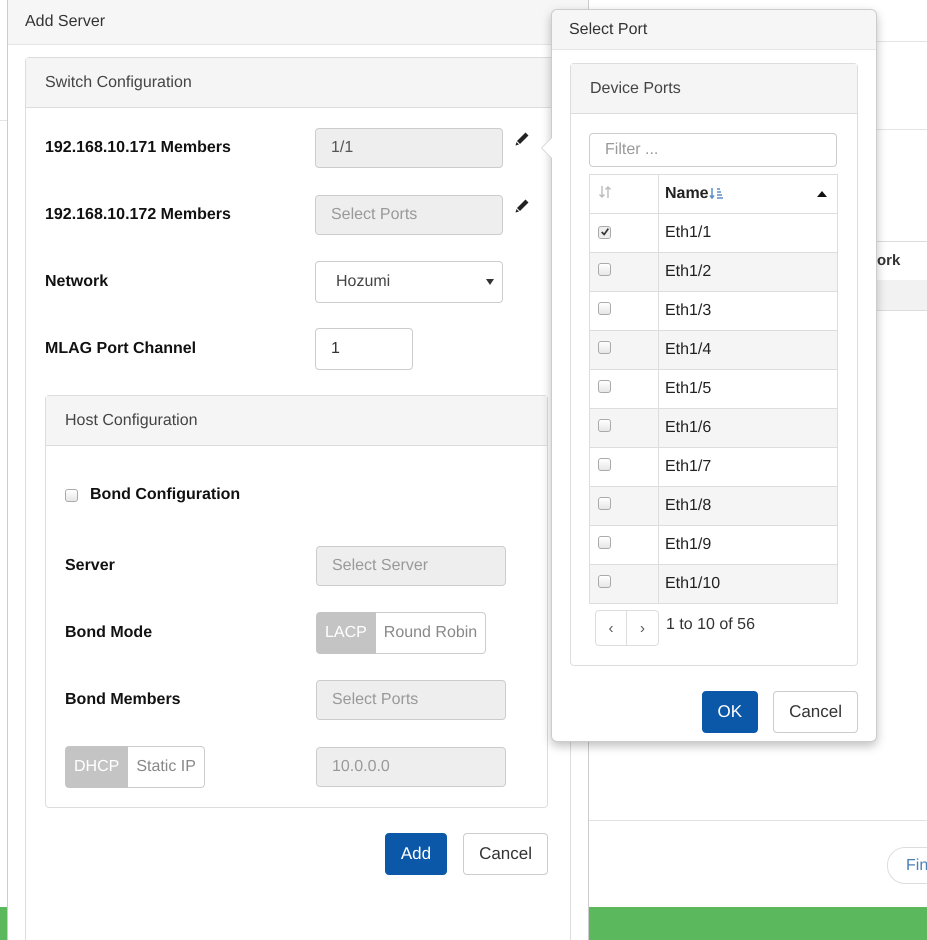 The image size is (927, 940). Describe the element at coordinates (109, 633) in the screenshot. I see `field-label: Bond Mode` at that location.